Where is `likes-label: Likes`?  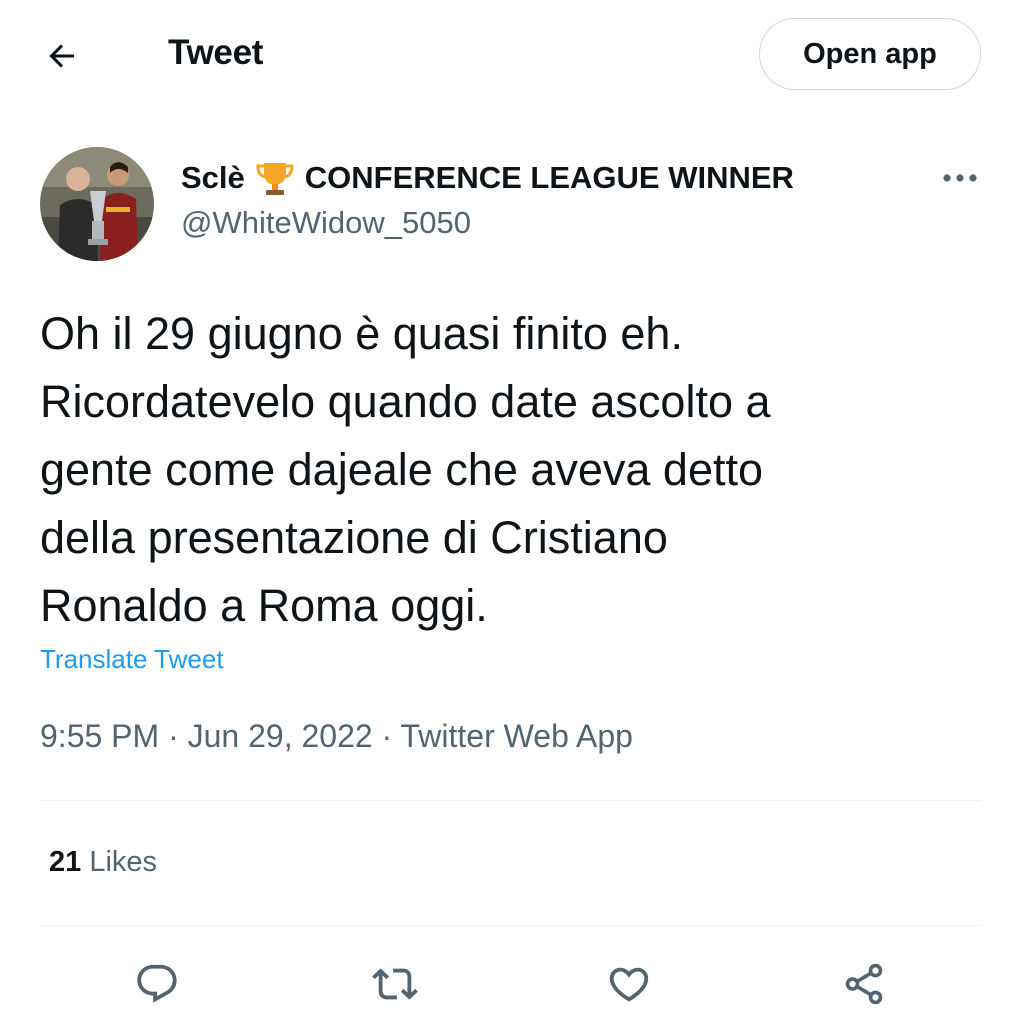
likes-label: Likes is located at coordinates (123, 862).